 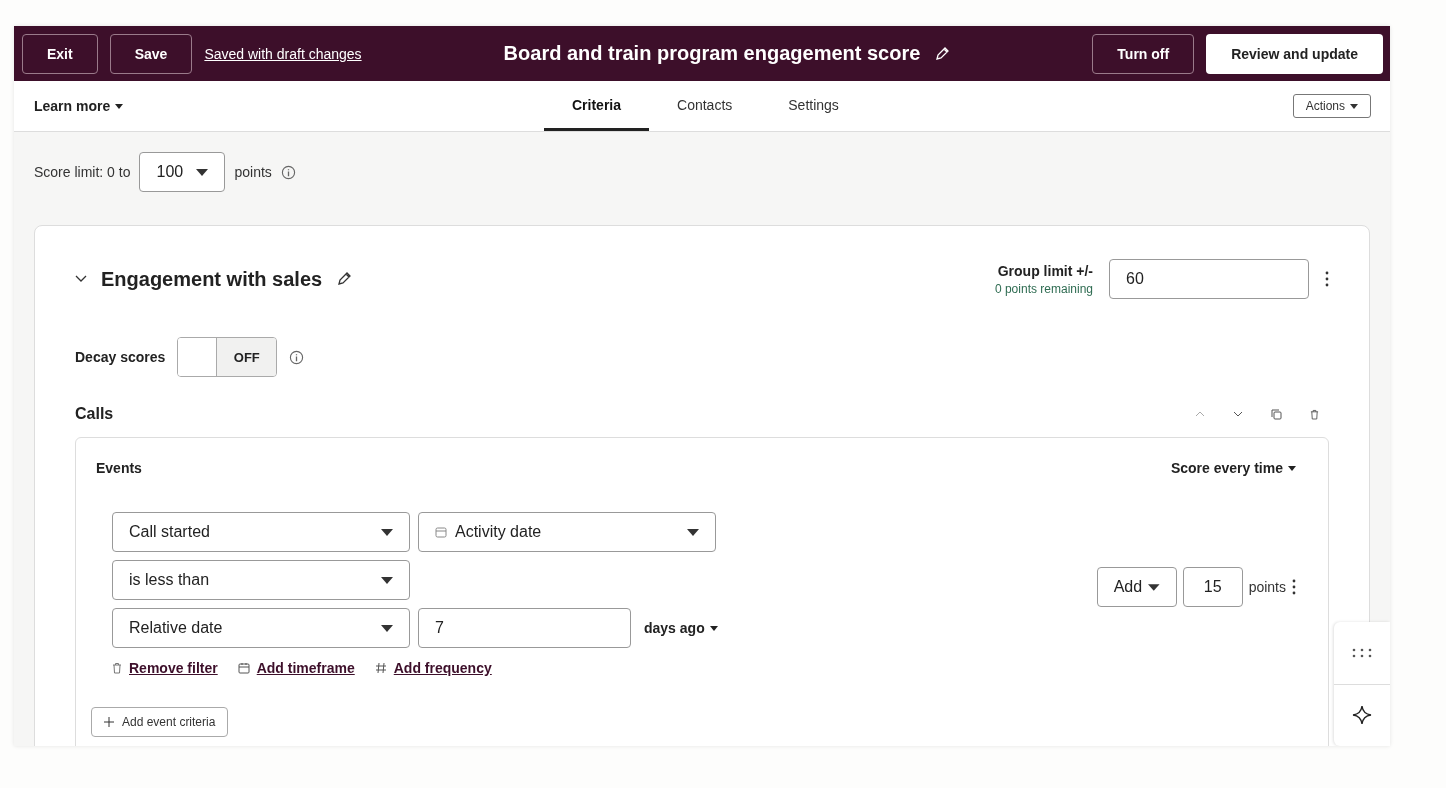 What do you see at coordinates (120, 357) in the screenshot?
I see `decay-label: Decay scores` at bounding box center [120, 357].